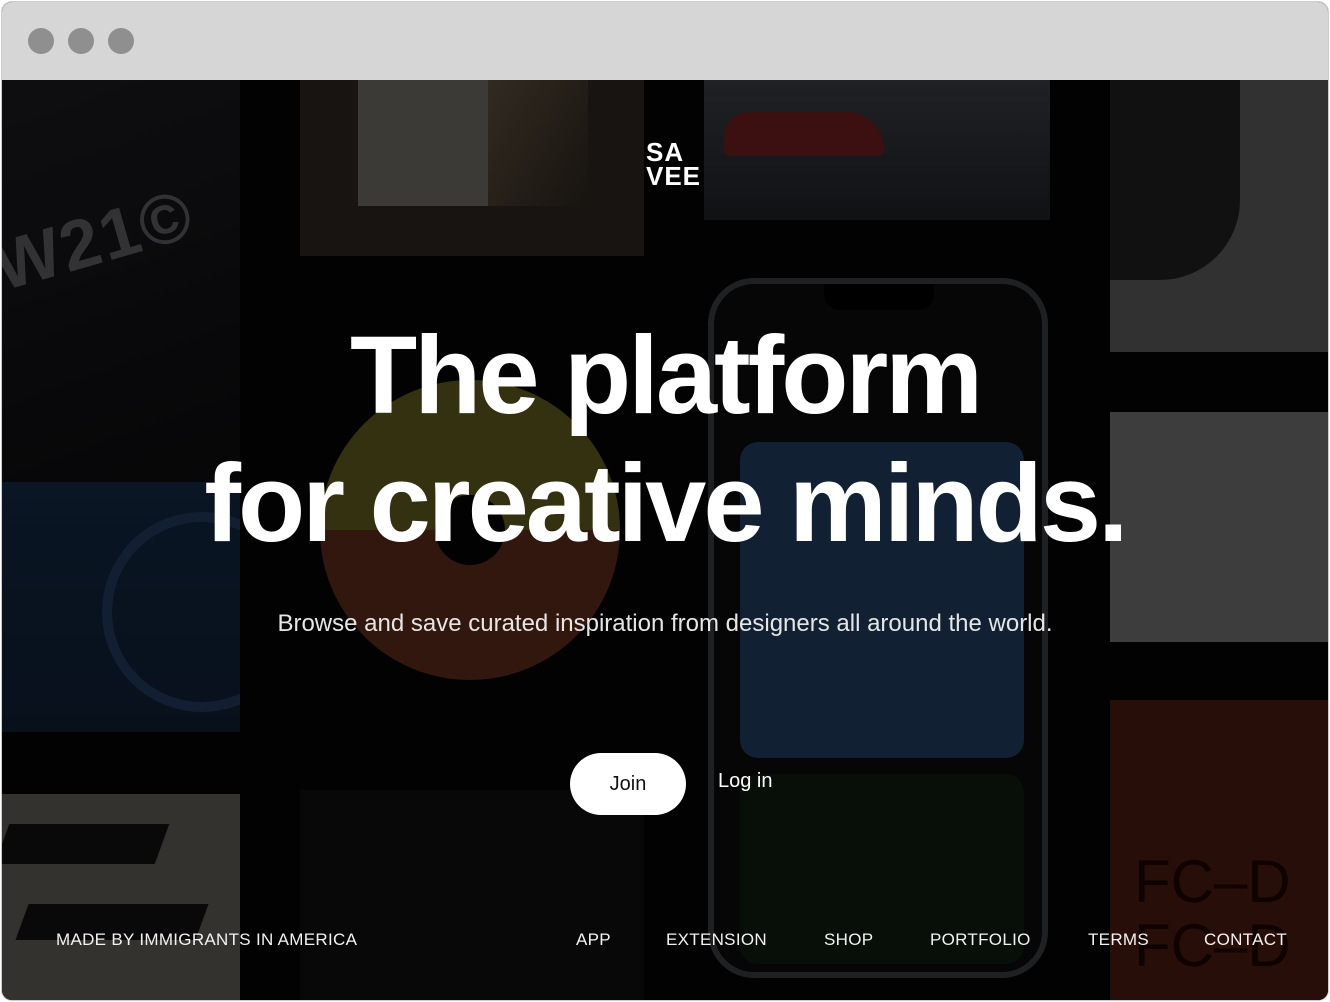 This screenshot has height=1002, width=1330. I want to click on login-link: Log in, so click(745, 781).